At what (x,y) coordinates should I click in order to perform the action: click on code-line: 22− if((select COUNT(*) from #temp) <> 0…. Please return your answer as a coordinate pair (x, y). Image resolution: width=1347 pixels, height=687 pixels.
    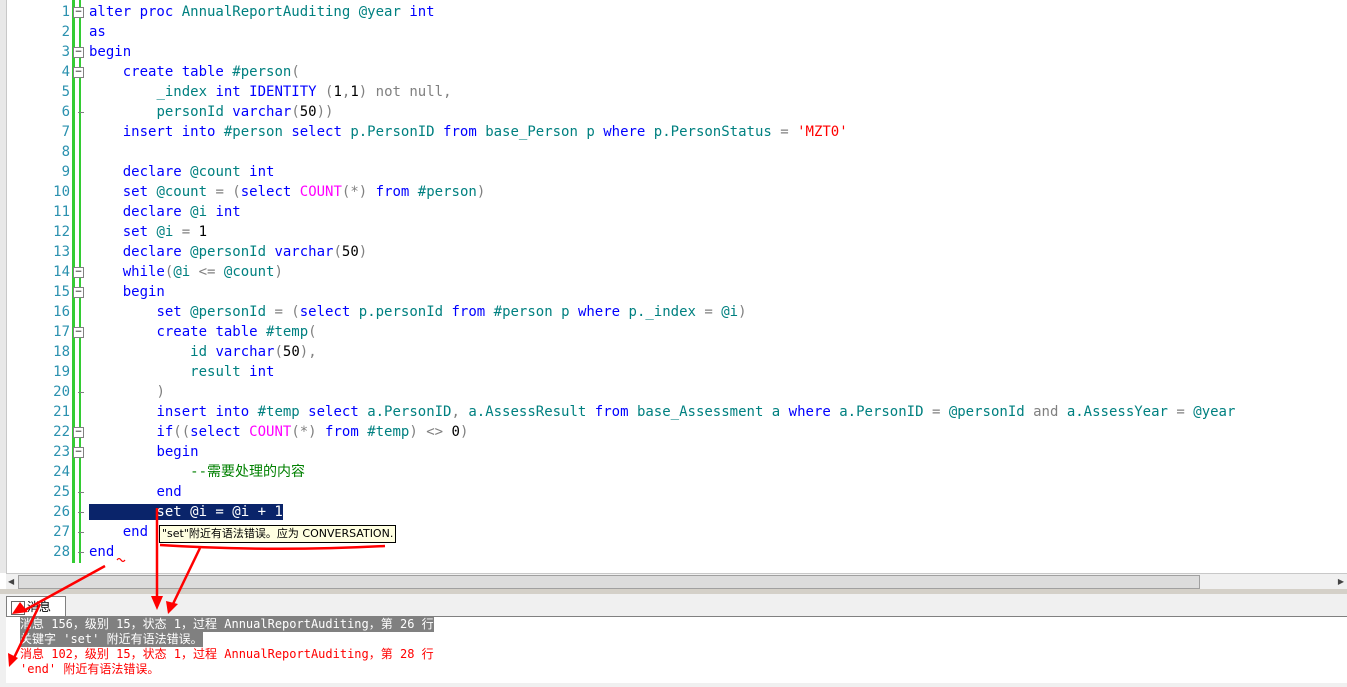
    Looking at the image, I should click on (673, 432).